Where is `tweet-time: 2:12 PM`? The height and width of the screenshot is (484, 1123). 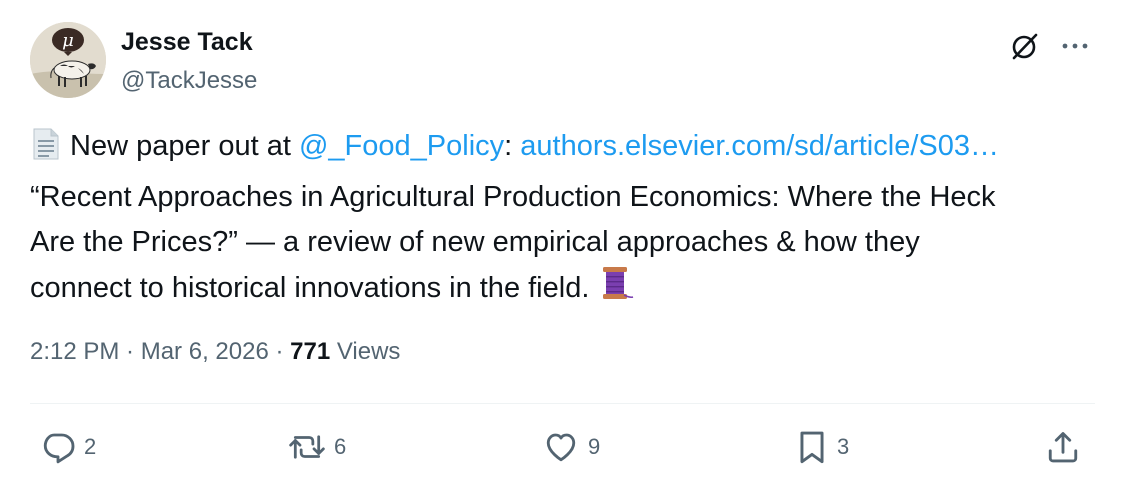 tweet-time: 2:12 PM is located at coordinates (74, 351).